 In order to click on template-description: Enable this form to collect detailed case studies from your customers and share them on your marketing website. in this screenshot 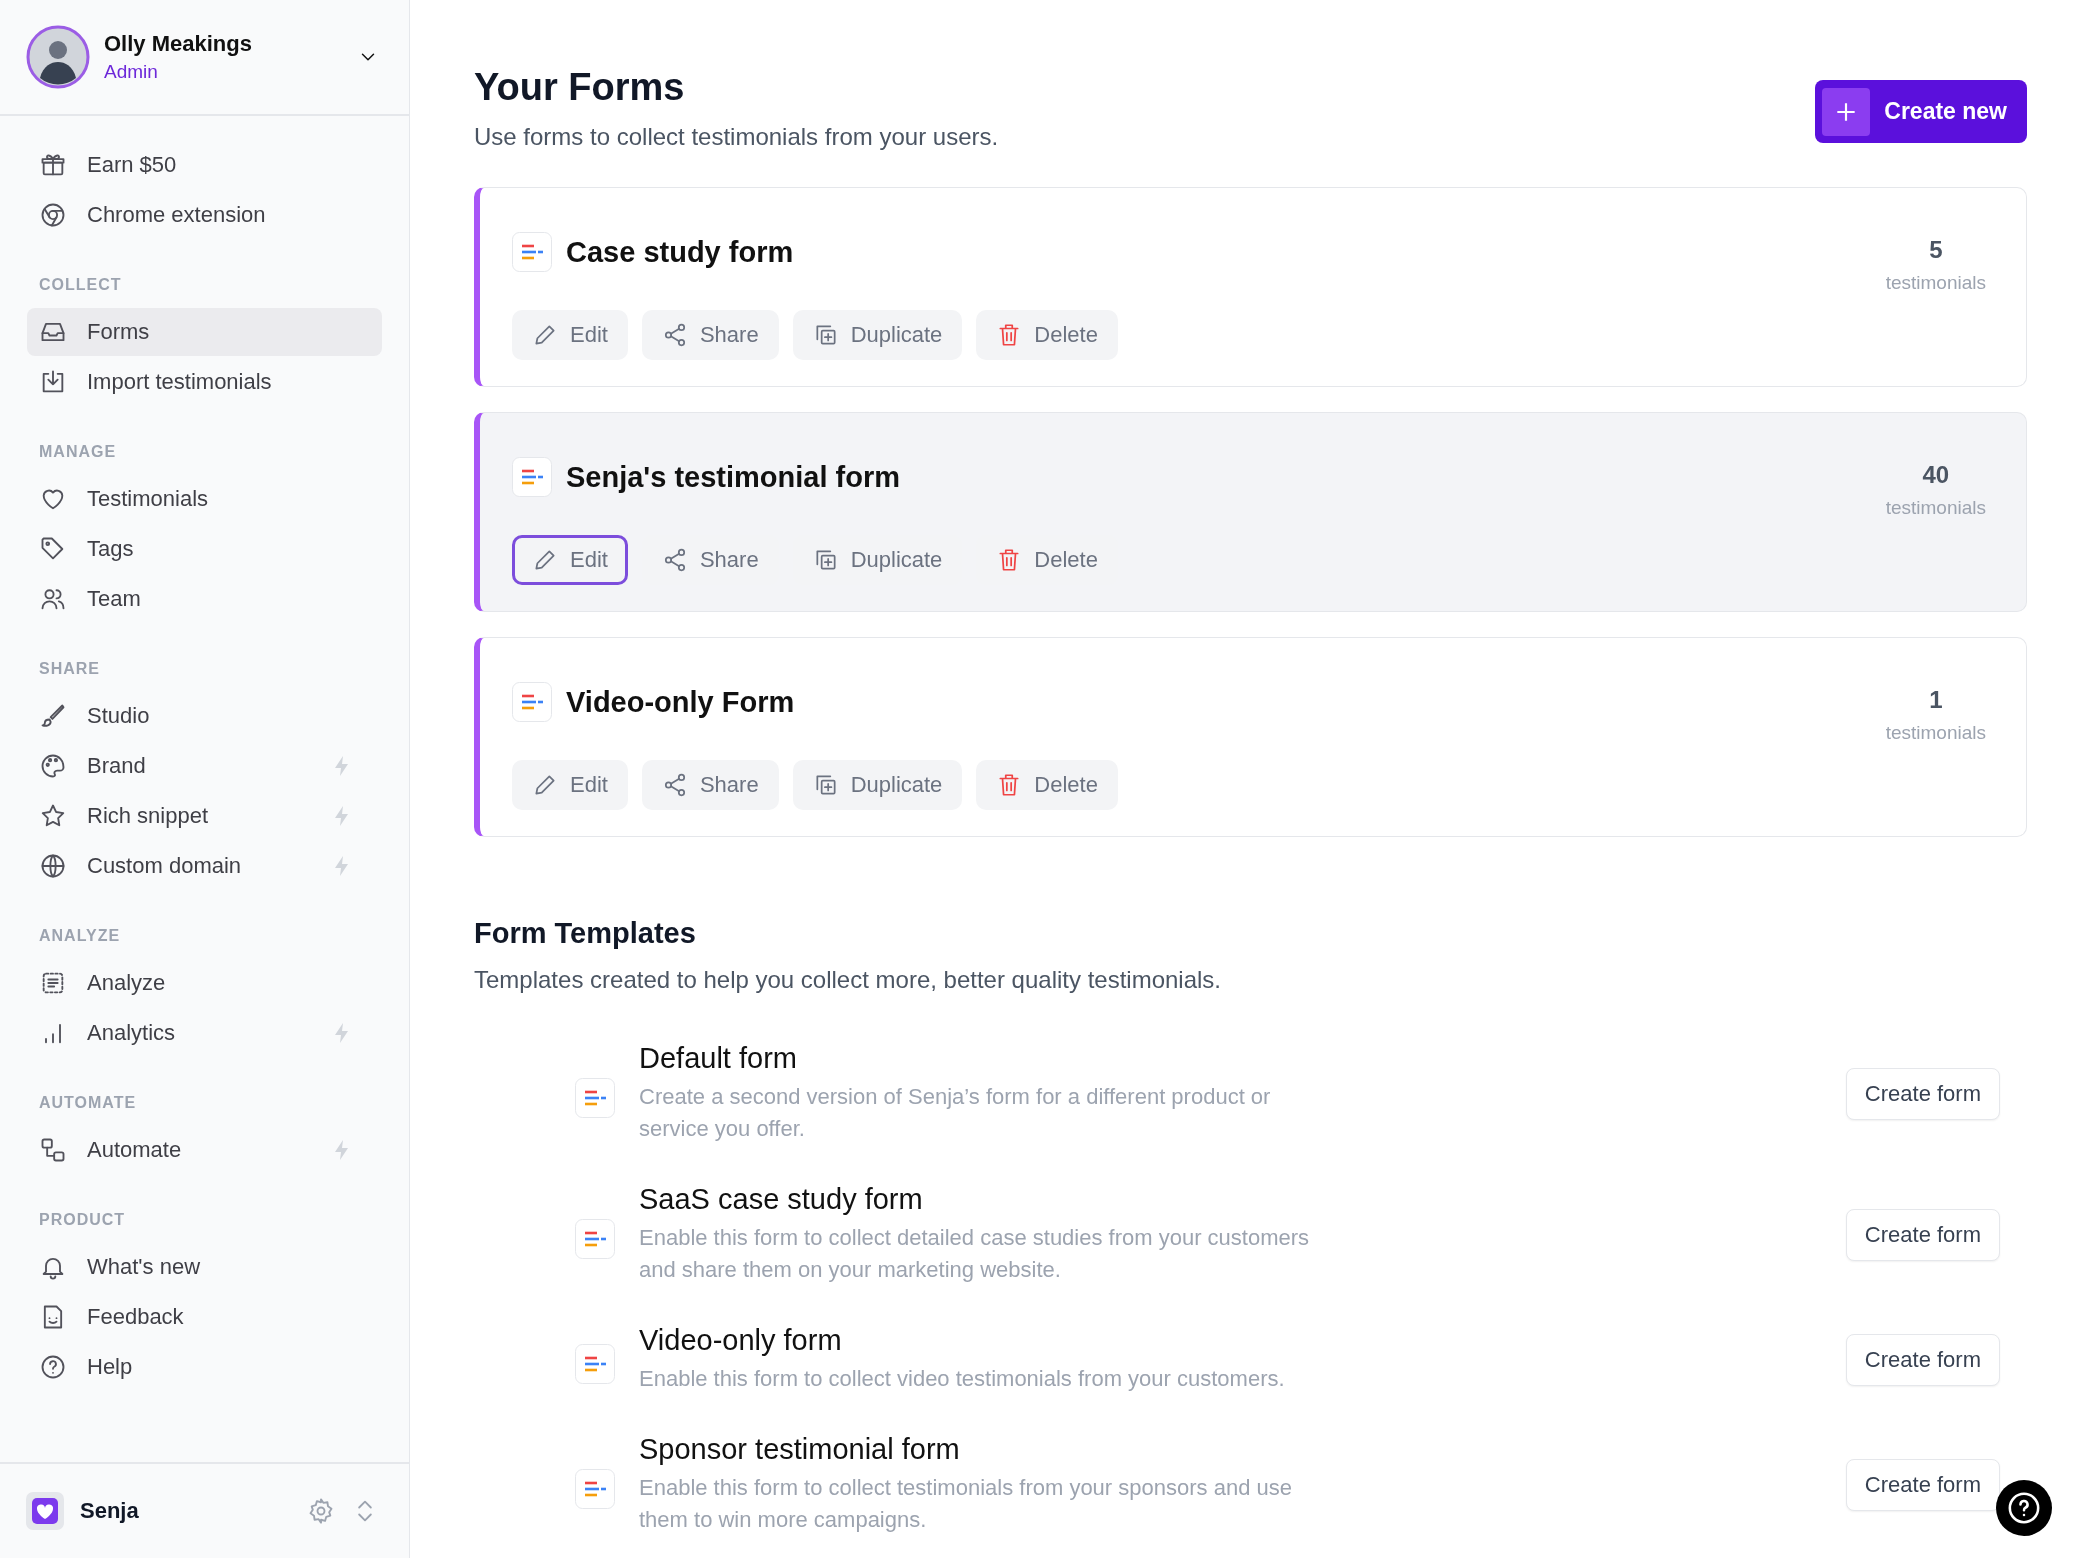, I will do `click(975, 1254)`.